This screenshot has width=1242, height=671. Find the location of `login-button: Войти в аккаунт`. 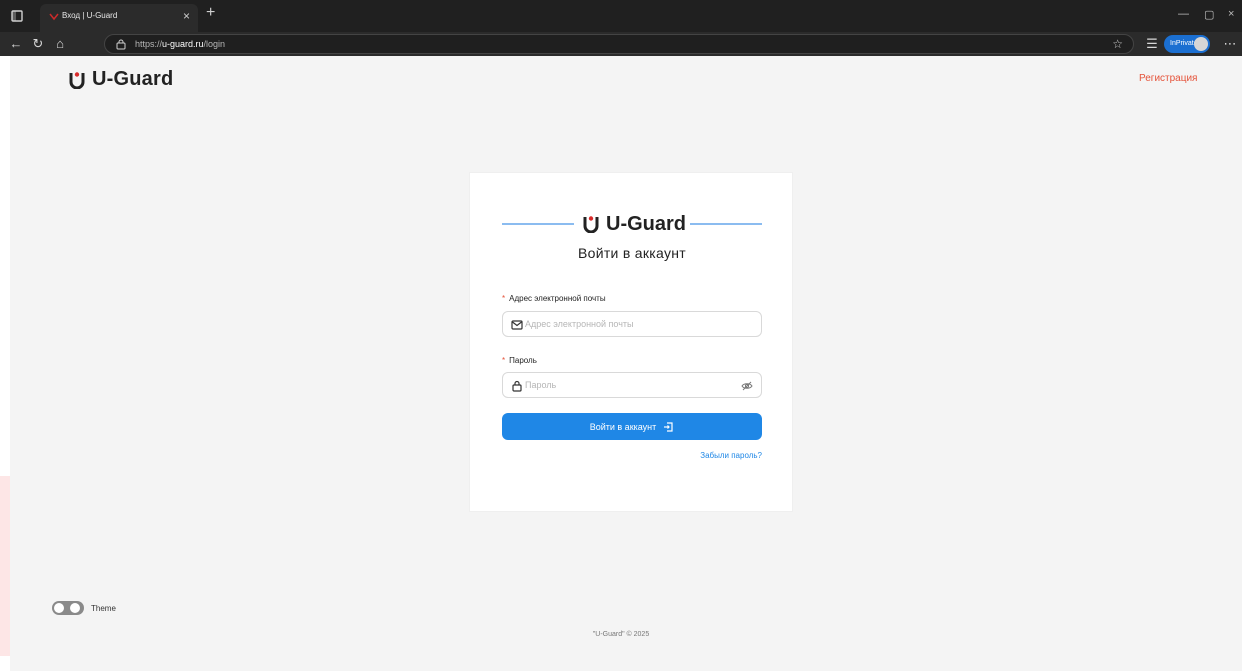

login-button: Войти в аккаунт is located at coordinates (632, 426).